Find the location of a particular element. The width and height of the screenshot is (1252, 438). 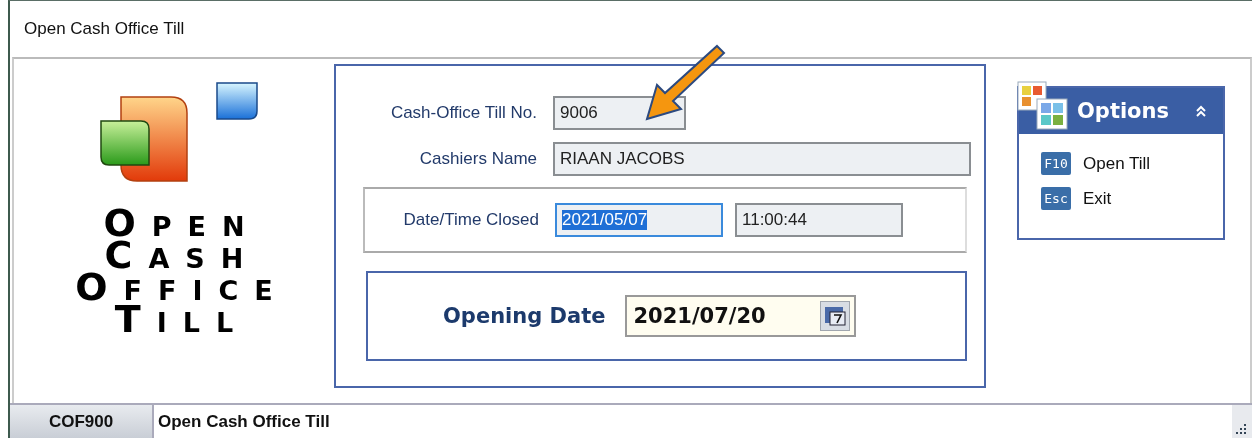

logo-text: Till is located at coordinates (182, 319).